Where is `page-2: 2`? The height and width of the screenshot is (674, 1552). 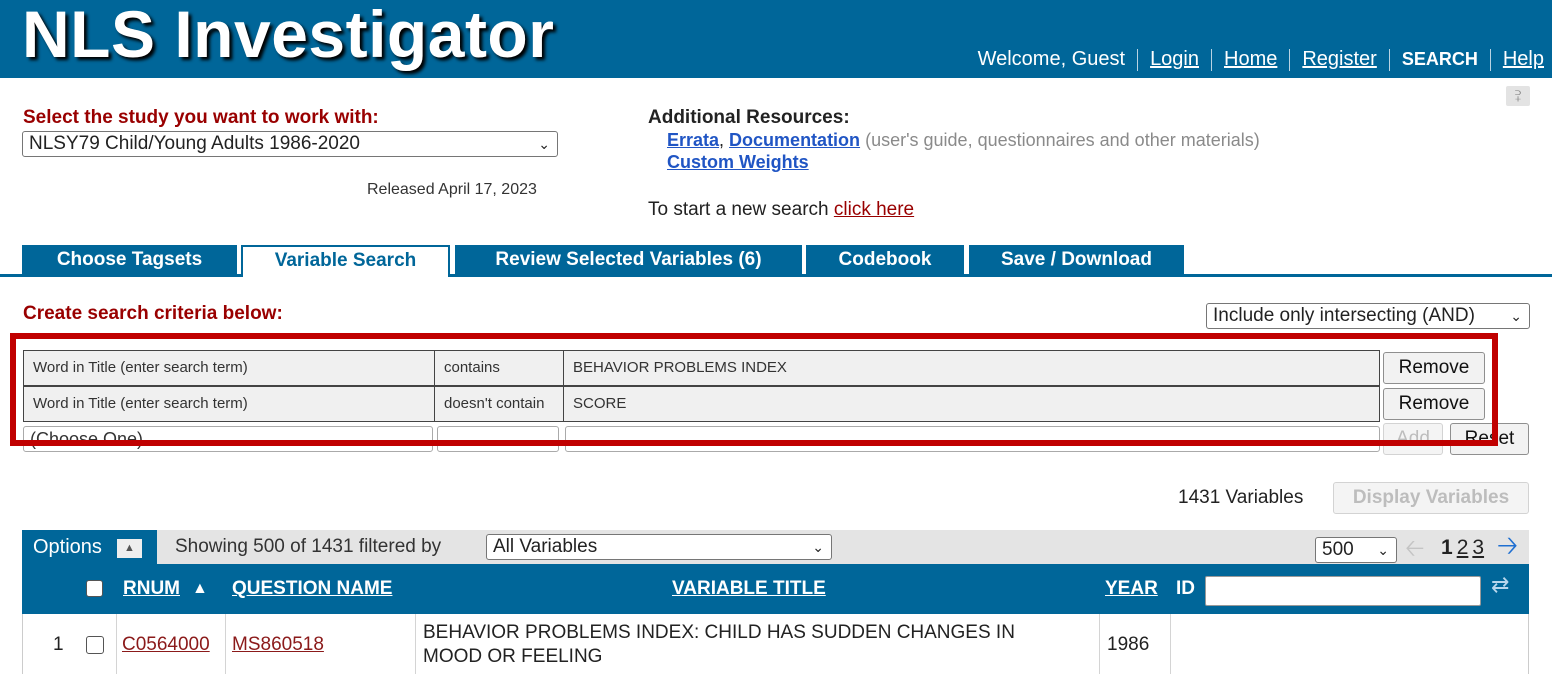 page-2: 2 is located at coordinates (1463, 547).